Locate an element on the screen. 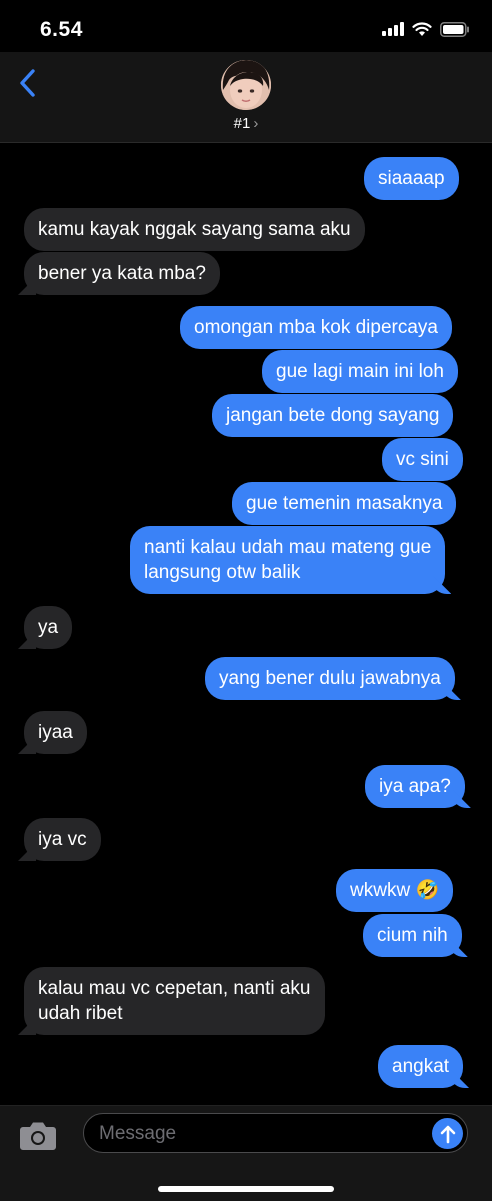 Image resolution: width=492 pixels, height=1201 pixels. message-outgoing: omongan mba kok dipercaya is located at coordinates (316, 327).